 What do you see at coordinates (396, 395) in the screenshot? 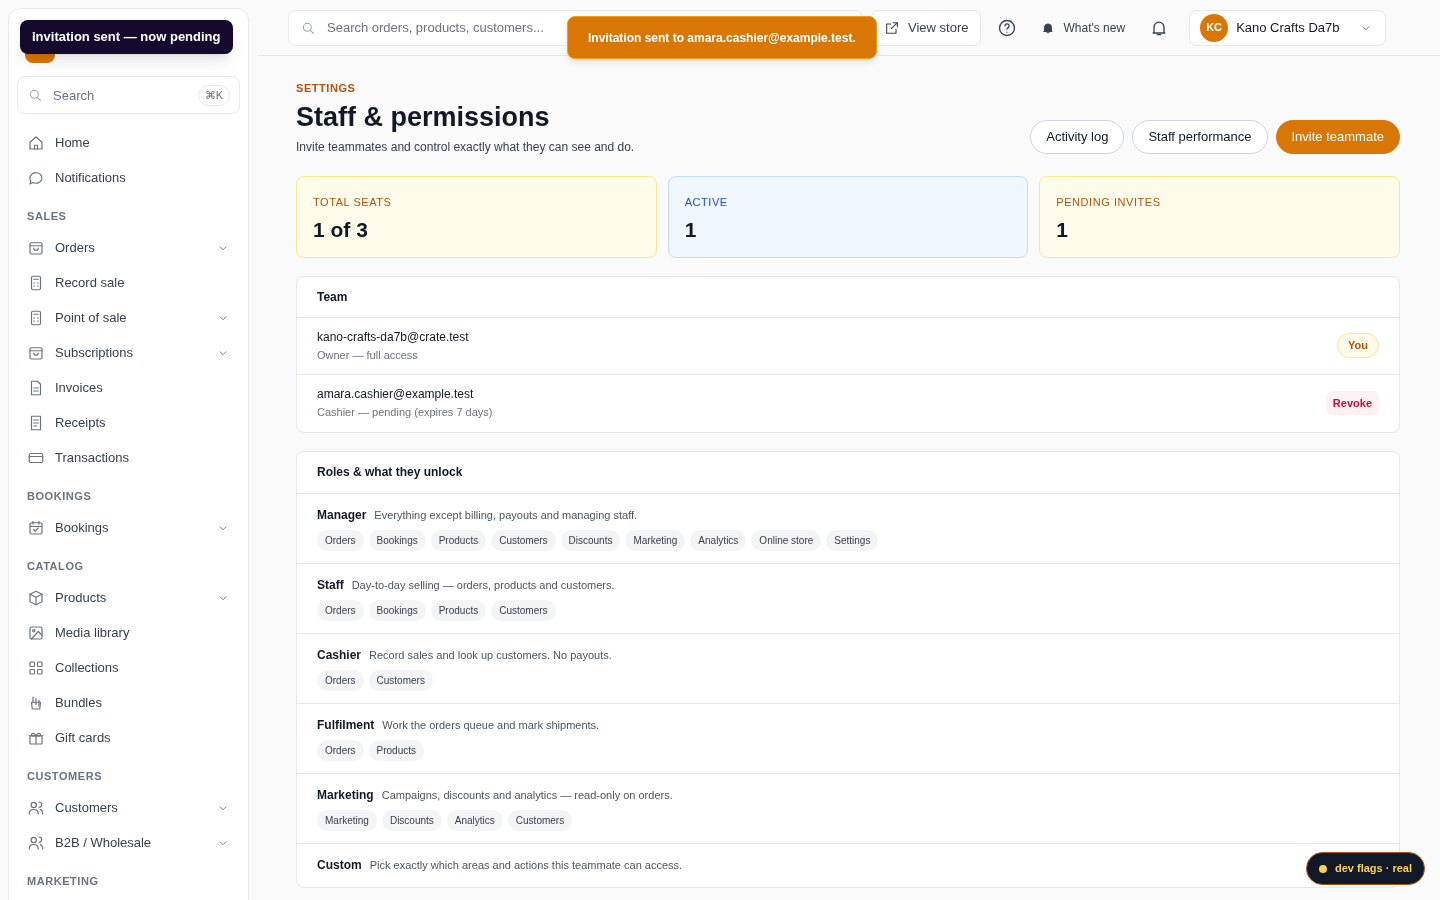
I see `member-email: amara.cashier@example.test` at bounding box center [396, 395].